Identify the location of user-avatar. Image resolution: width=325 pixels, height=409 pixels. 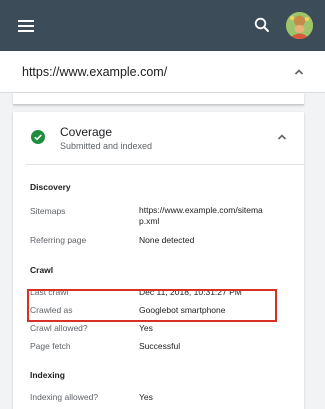
(299, 25).